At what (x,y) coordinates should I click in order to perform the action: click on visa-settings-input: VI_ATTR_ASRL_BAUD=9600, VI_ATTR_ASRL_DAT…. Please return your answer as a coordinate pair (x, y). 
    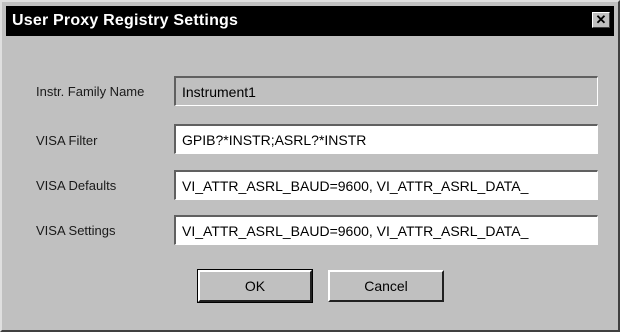
    Looking at the image, I should click on (386, 230).